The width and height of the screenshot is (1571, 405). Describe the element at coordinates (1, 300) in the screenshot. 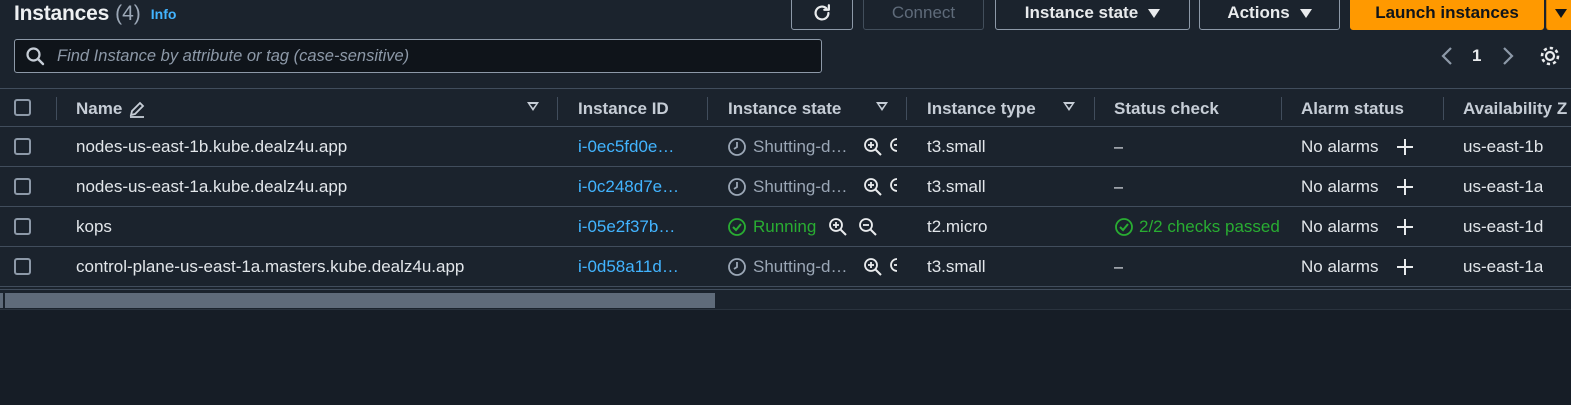

I see `scrollbar-edge` at that location.